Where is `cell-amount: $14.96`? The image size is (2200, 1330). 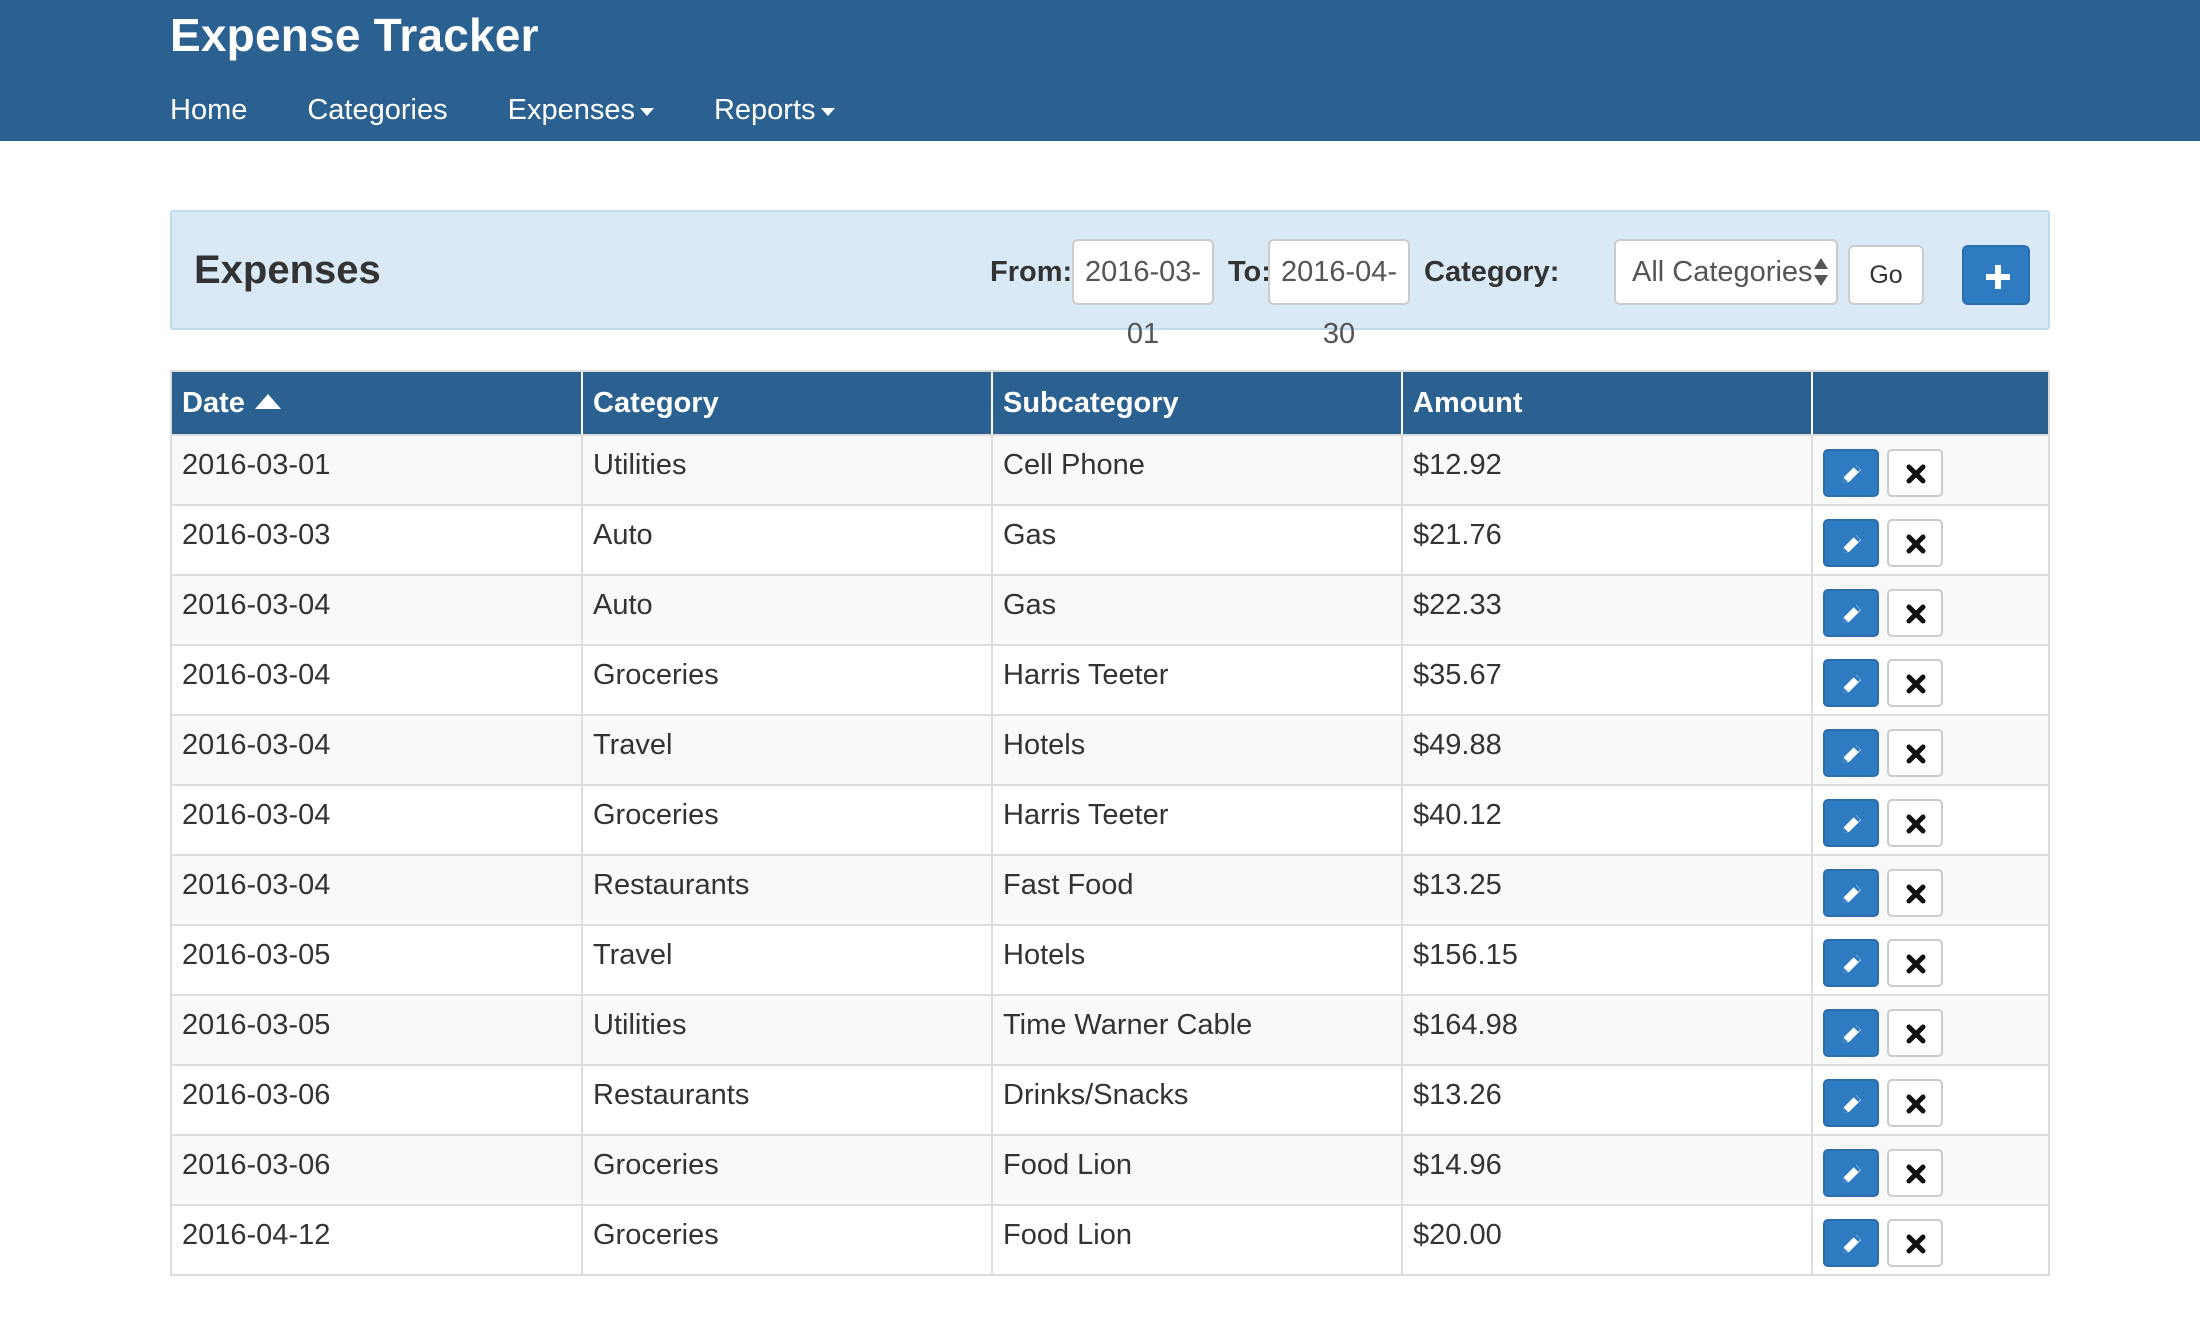 cell-amount: $14.96 is located at coordinates (1608, 1170).